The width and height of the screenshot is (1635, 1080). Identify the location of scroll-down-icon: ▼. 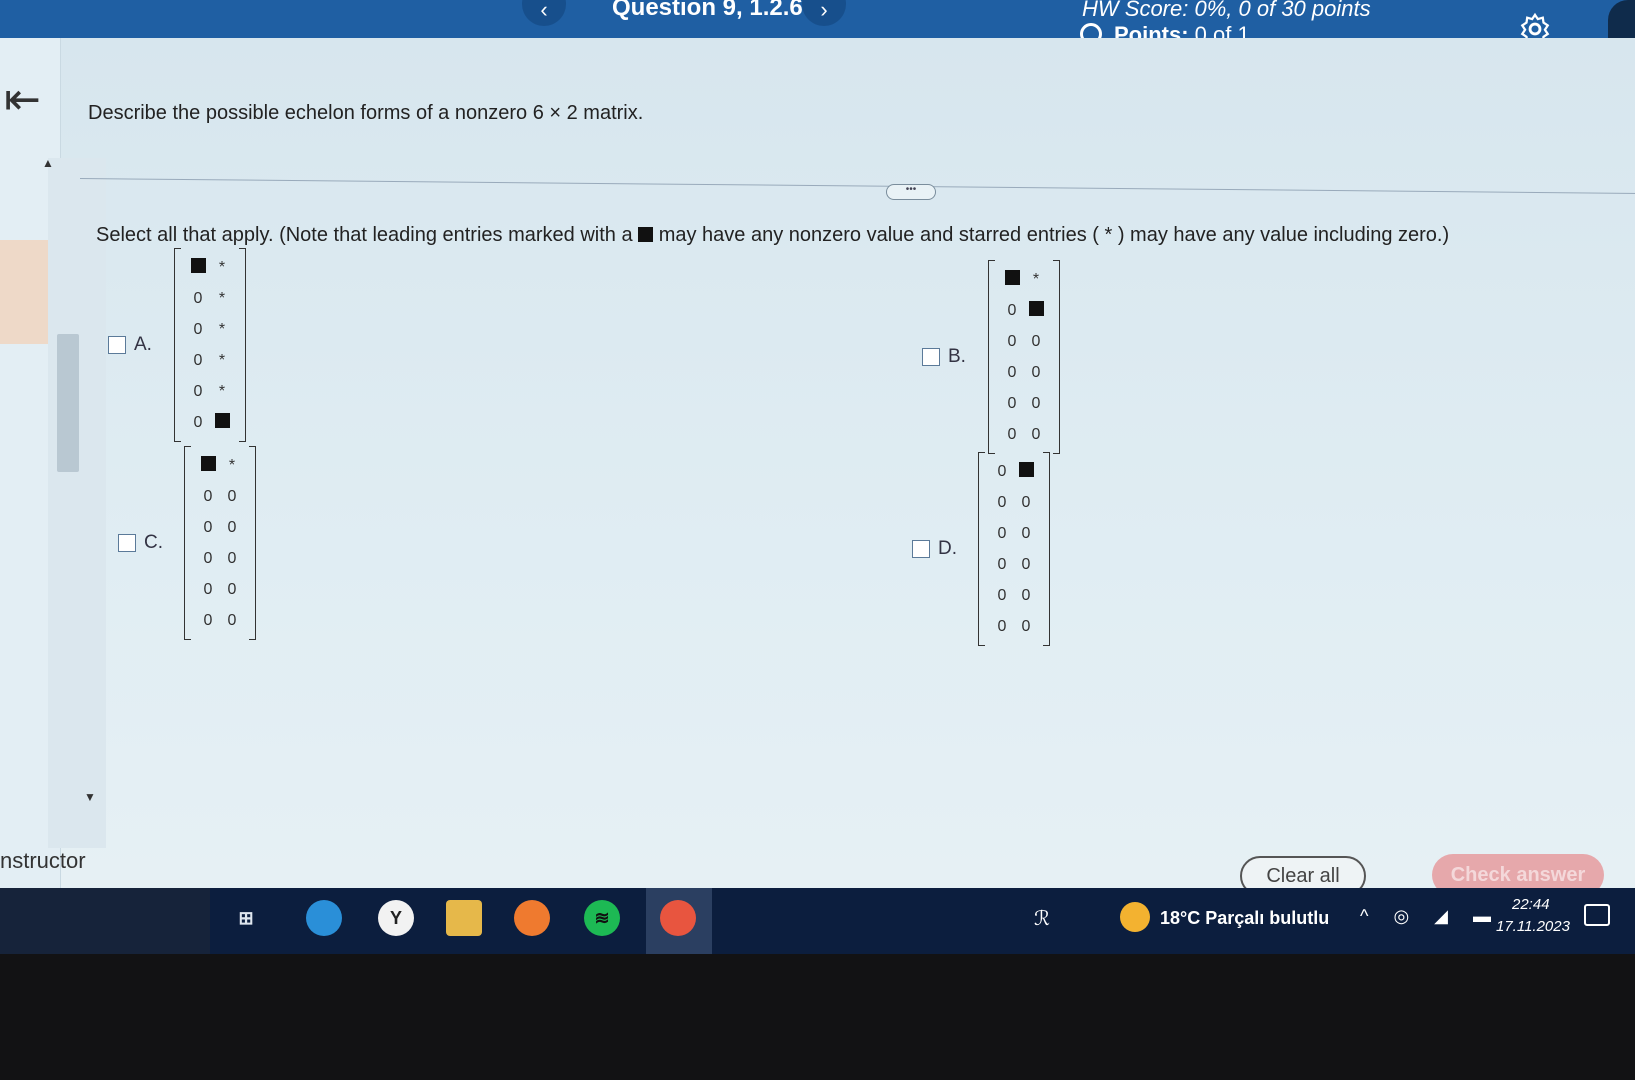
(90, 797).